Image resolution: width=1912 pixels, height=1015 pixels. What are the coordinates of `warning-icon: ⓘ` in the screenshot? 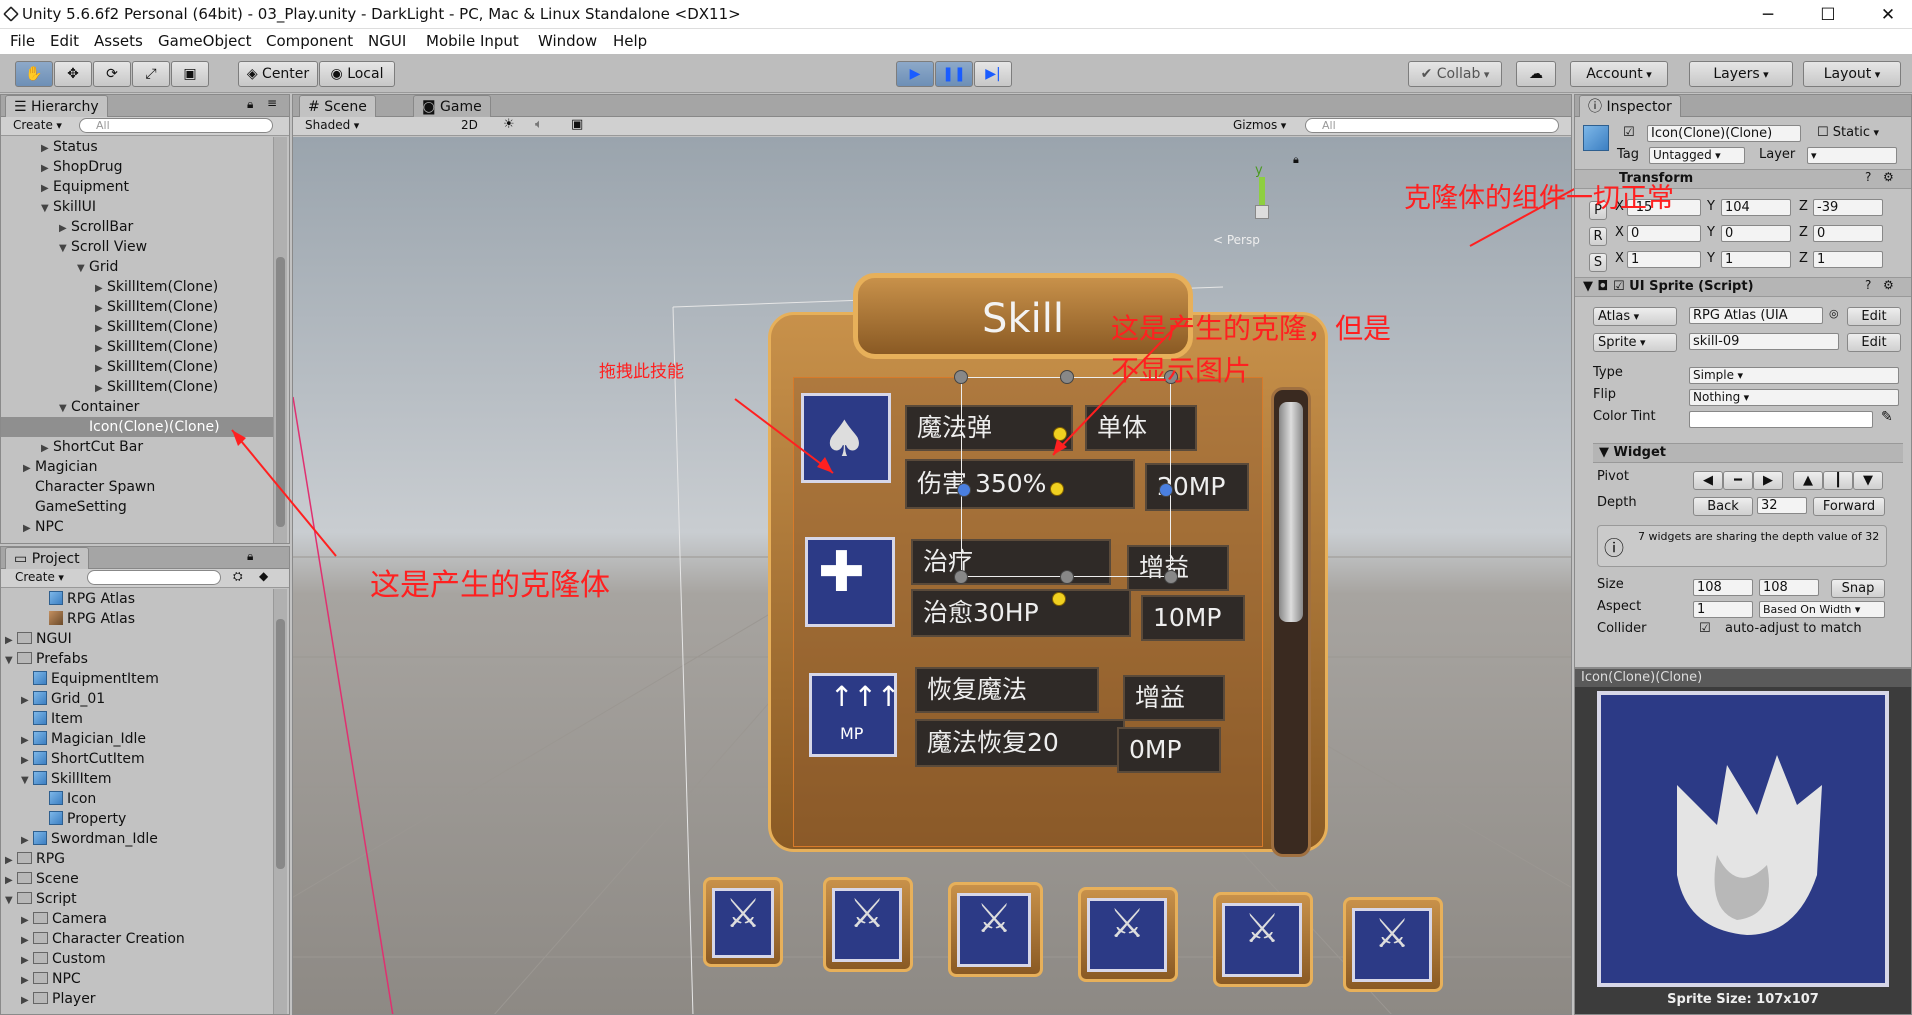 It's located at (1614, 548).